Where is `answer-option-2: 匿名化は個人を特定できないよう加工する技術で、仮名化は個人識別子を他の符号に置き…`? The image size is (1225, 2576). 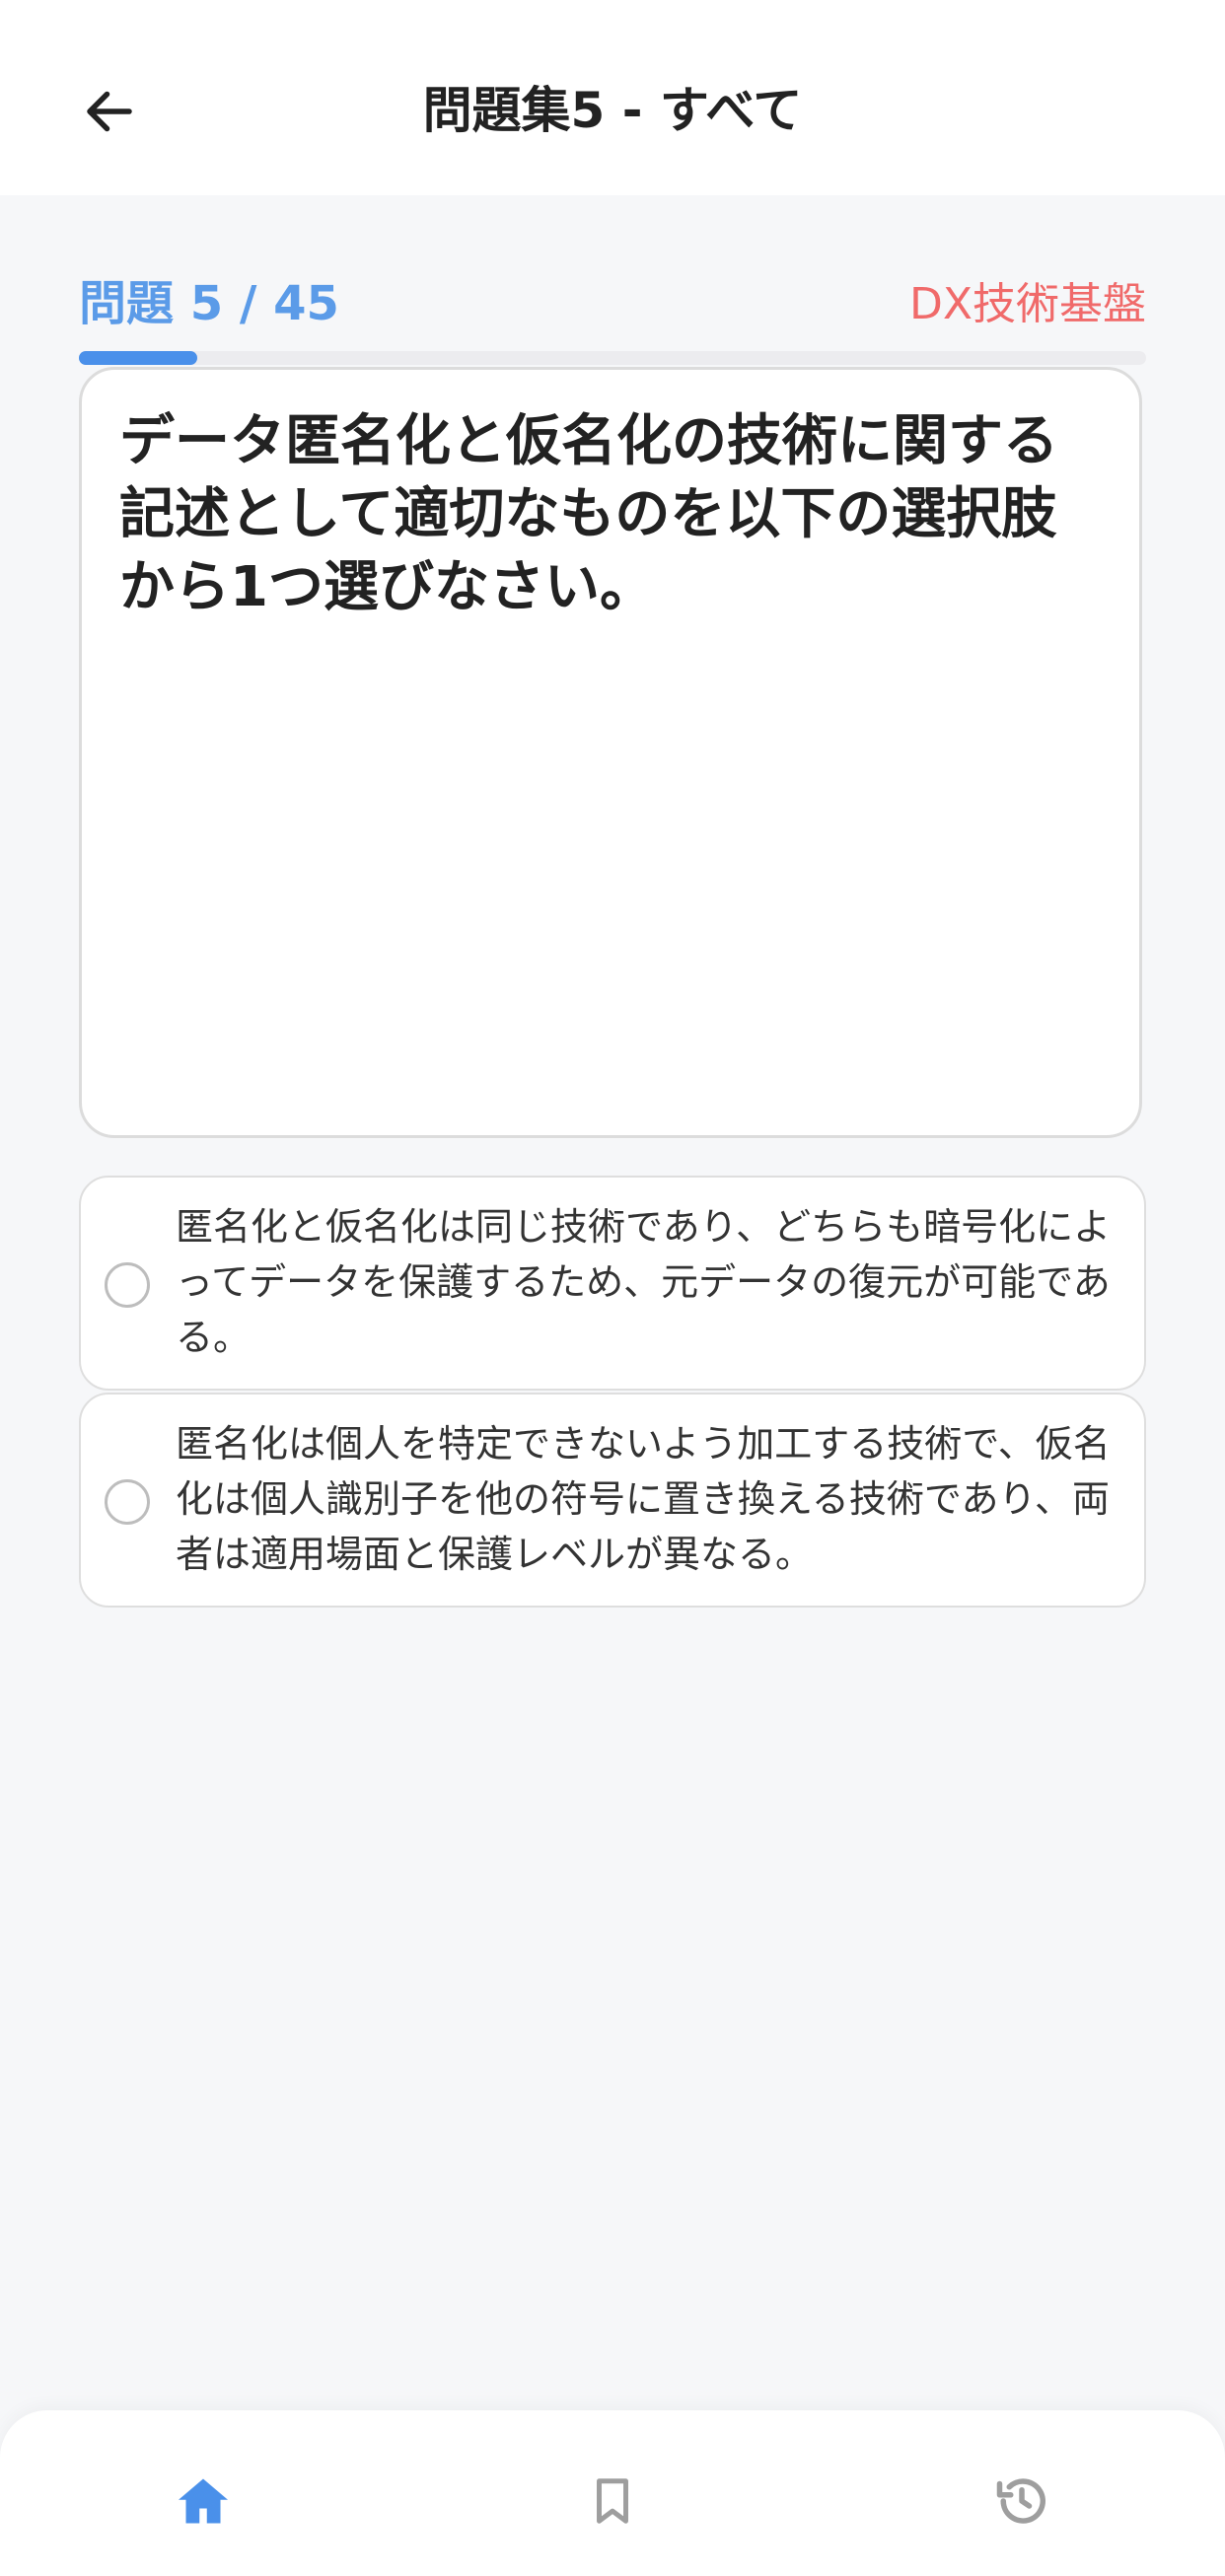 answer-option-2: 匿名化は個人を特定できないよう加工する技術で、仮名化は個人識別子を他の符号に置き… is located at coordinates (612, 1500).